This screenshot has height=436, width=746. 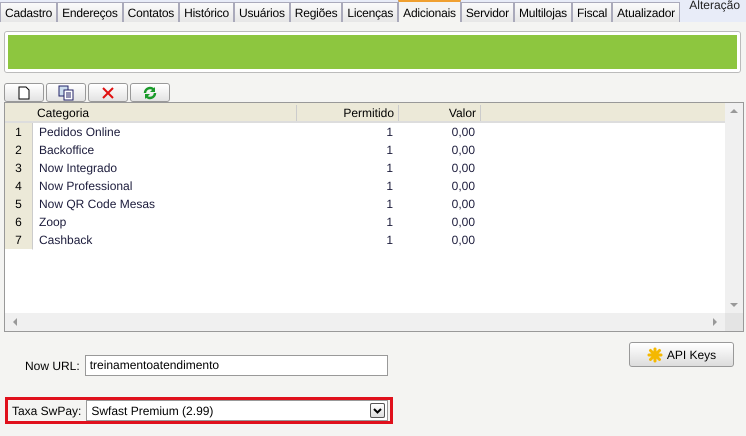 I want to click on field-label: Now URL:, so click(x=52, y=365).